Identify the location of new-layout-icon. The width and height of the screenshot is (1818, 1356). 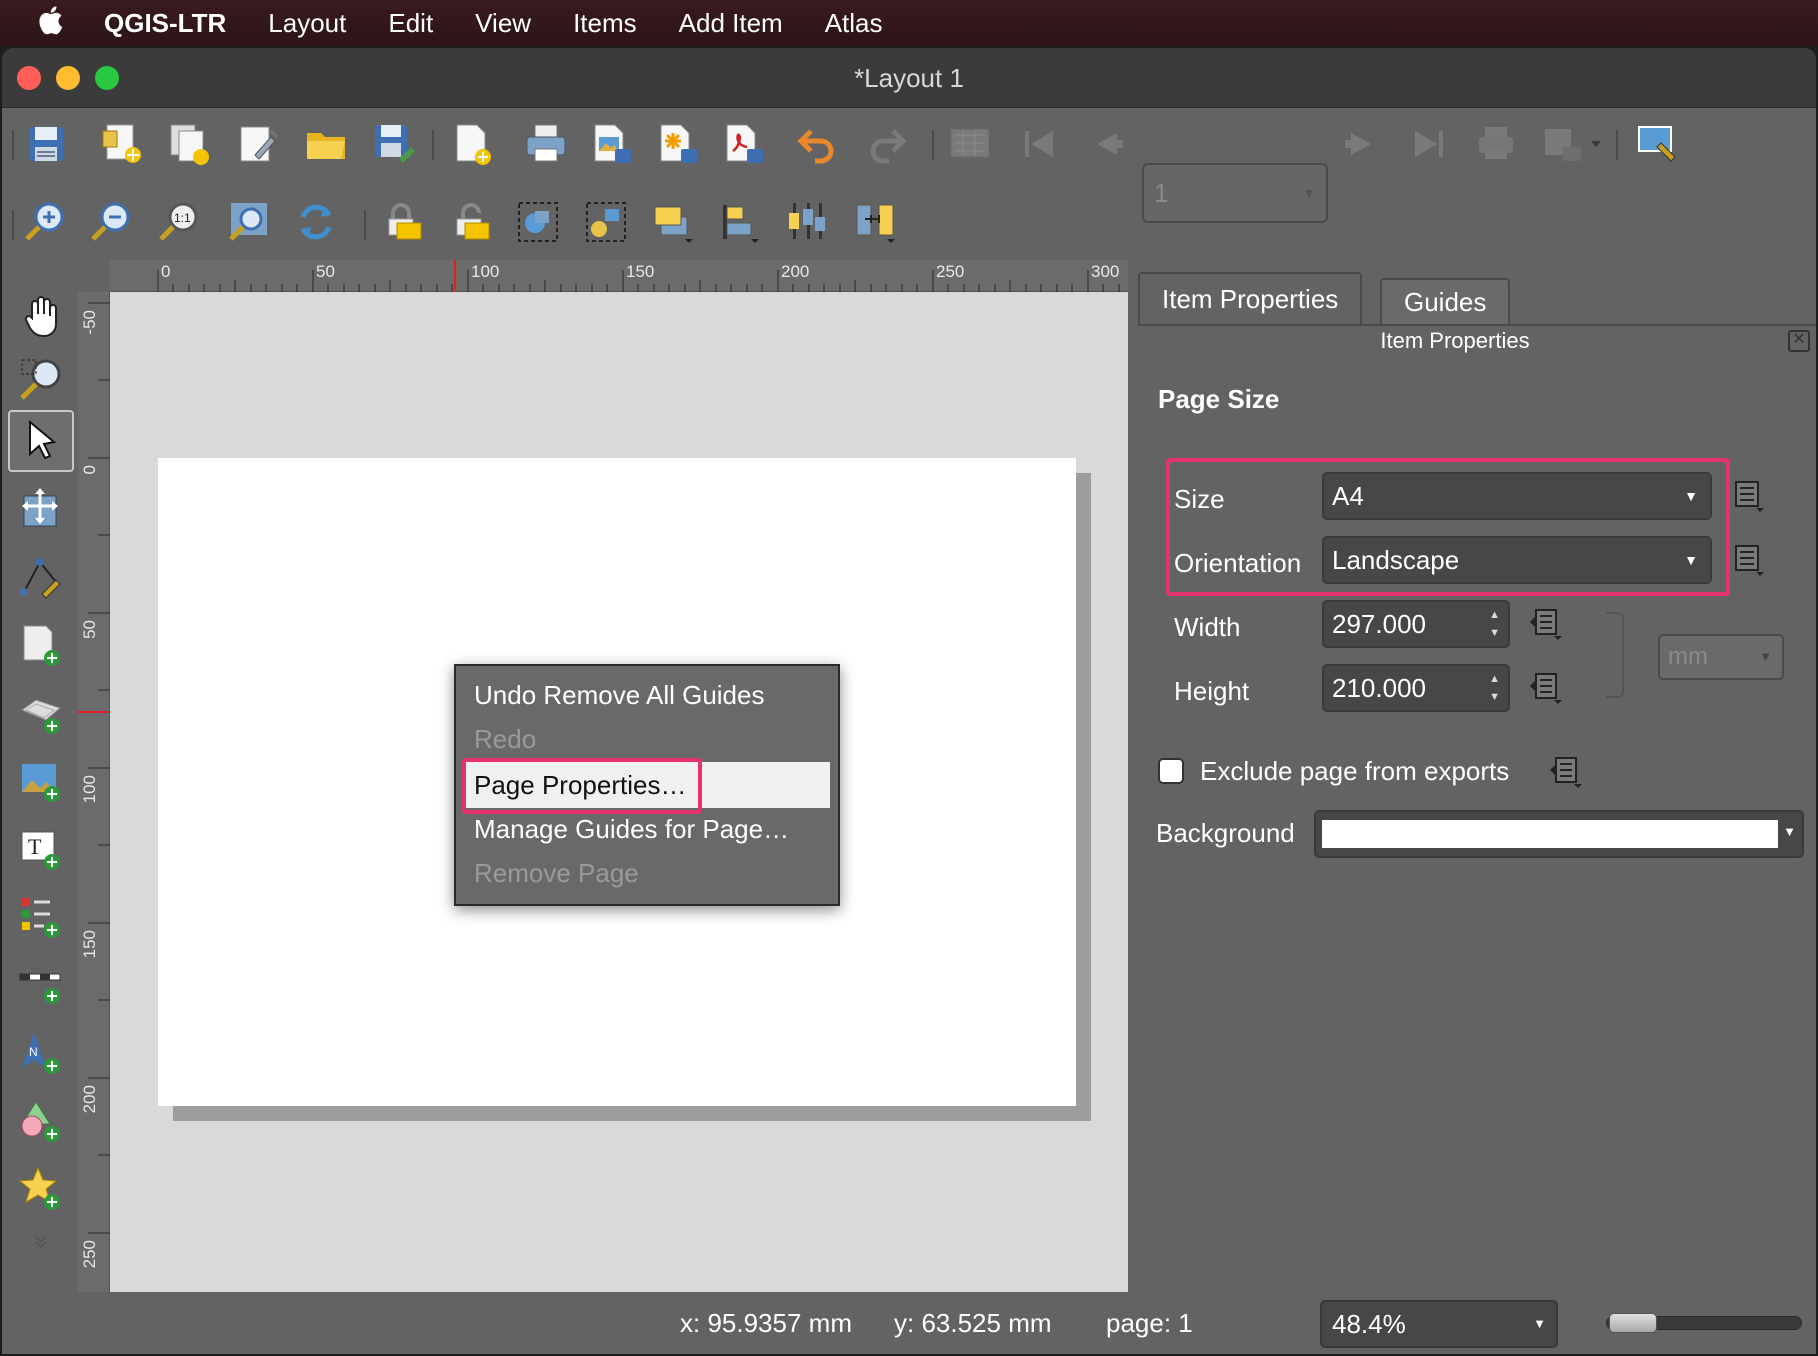
(122, 144).